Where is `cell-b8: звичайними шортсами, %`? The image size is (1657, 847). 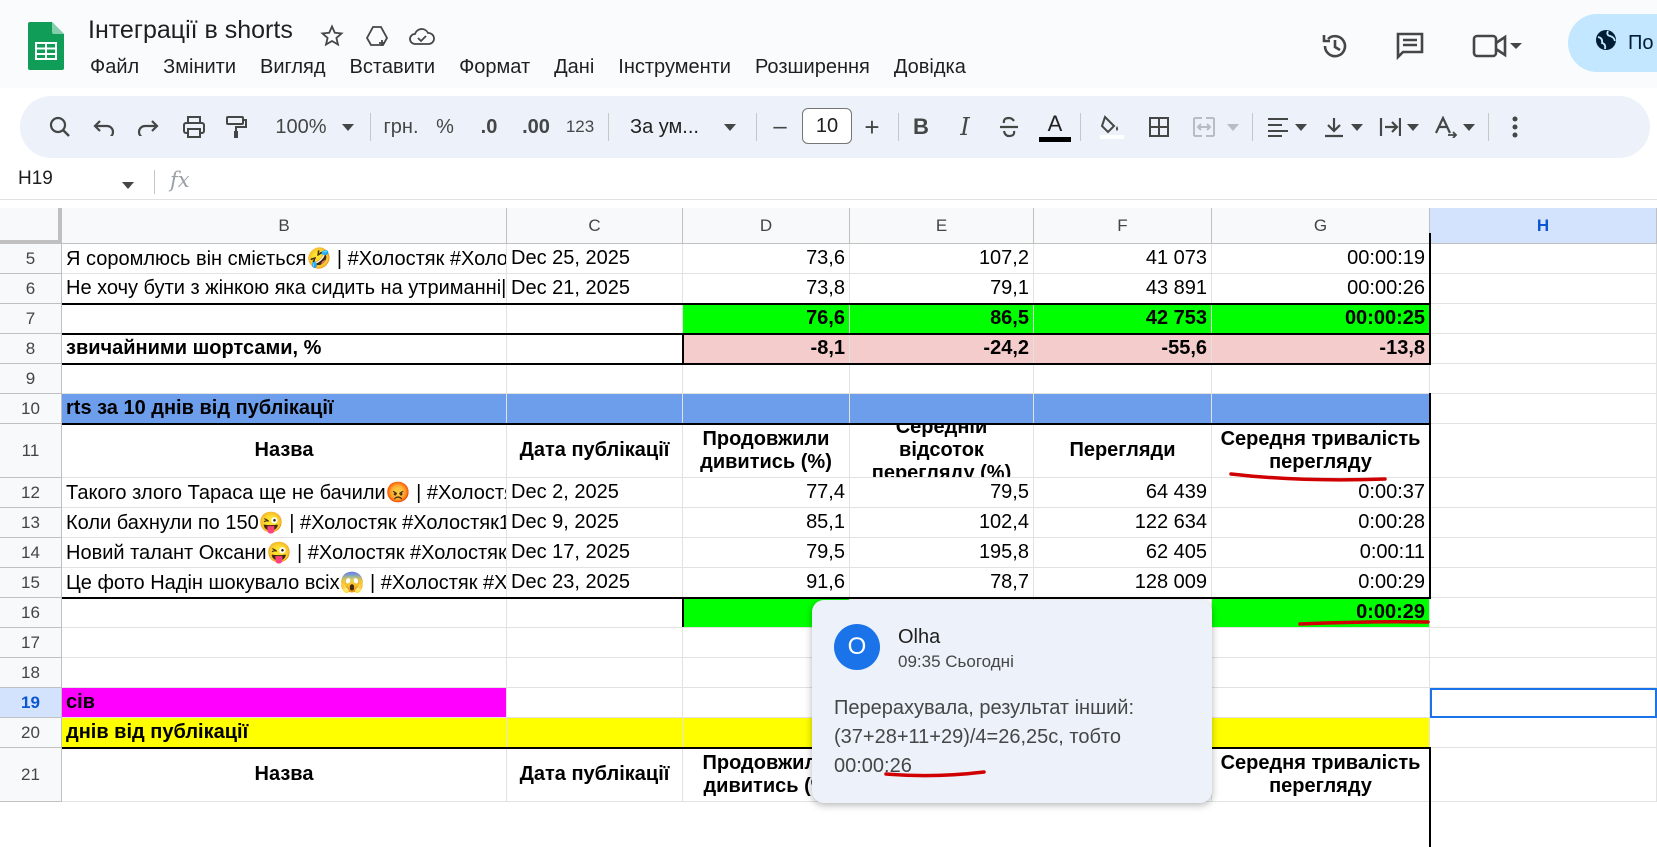
cell-b8: звичайними шортсами, % is located at coordinates (284, 349).